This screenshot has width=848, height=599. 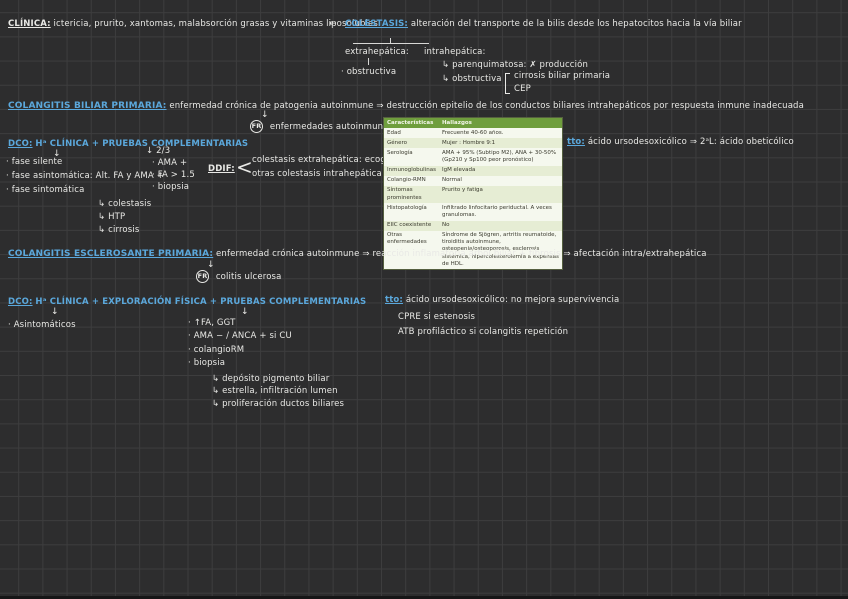 What do you see at coordinates (411, 180) in the screenshot?
I see `table-cell: Colangio-RMN` at bounding box center [411, 180].